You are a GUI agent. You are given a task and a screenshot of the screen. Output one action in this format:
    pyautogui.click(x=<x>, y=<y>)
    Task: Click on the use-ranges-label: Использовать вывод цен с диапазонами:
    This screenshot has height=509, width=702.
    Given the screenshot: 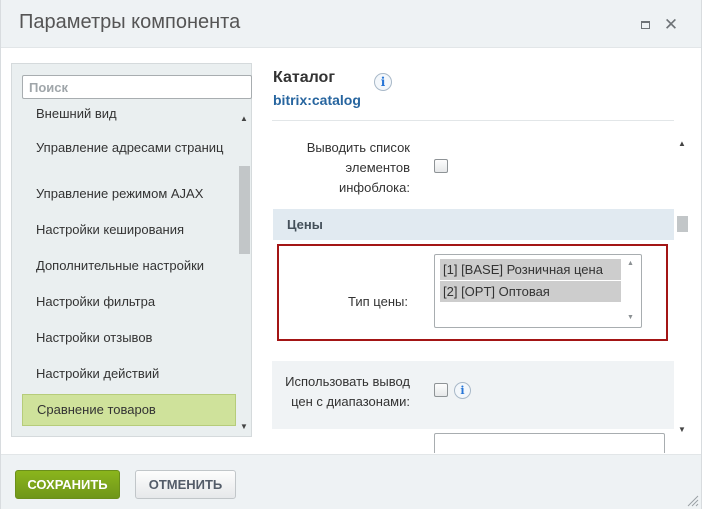 What is the action you would take?
    pyautogui.click(x=347, y=391)
    